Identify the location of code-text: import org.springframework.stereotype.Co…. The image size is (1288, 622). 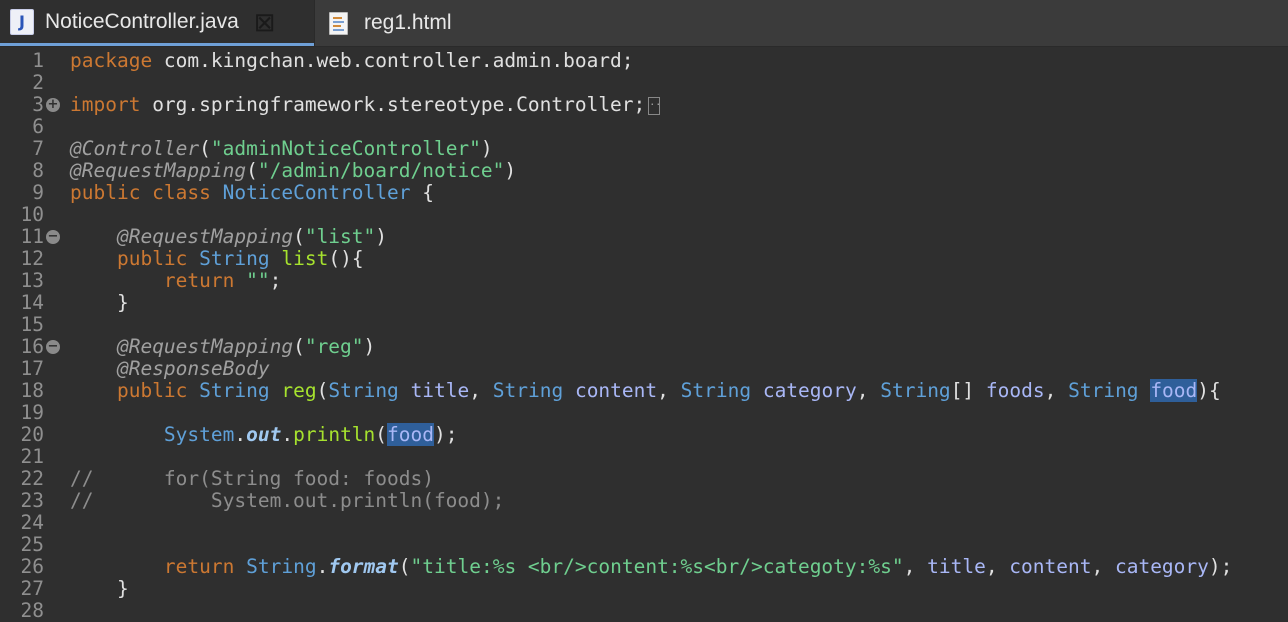
(365, 104).